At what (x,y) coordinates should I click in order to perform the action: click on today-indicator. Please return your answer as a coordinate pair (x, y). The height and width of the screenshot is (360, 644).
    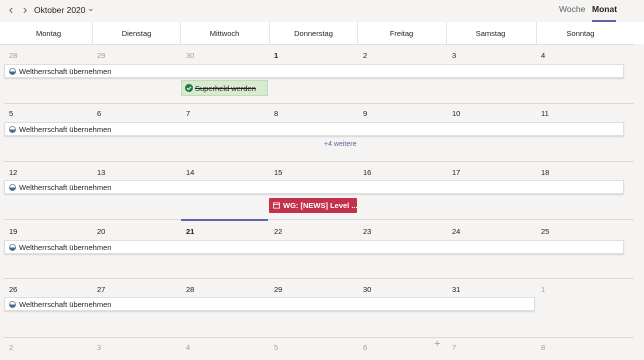
    Looking at the image, I should click on (224, 220).